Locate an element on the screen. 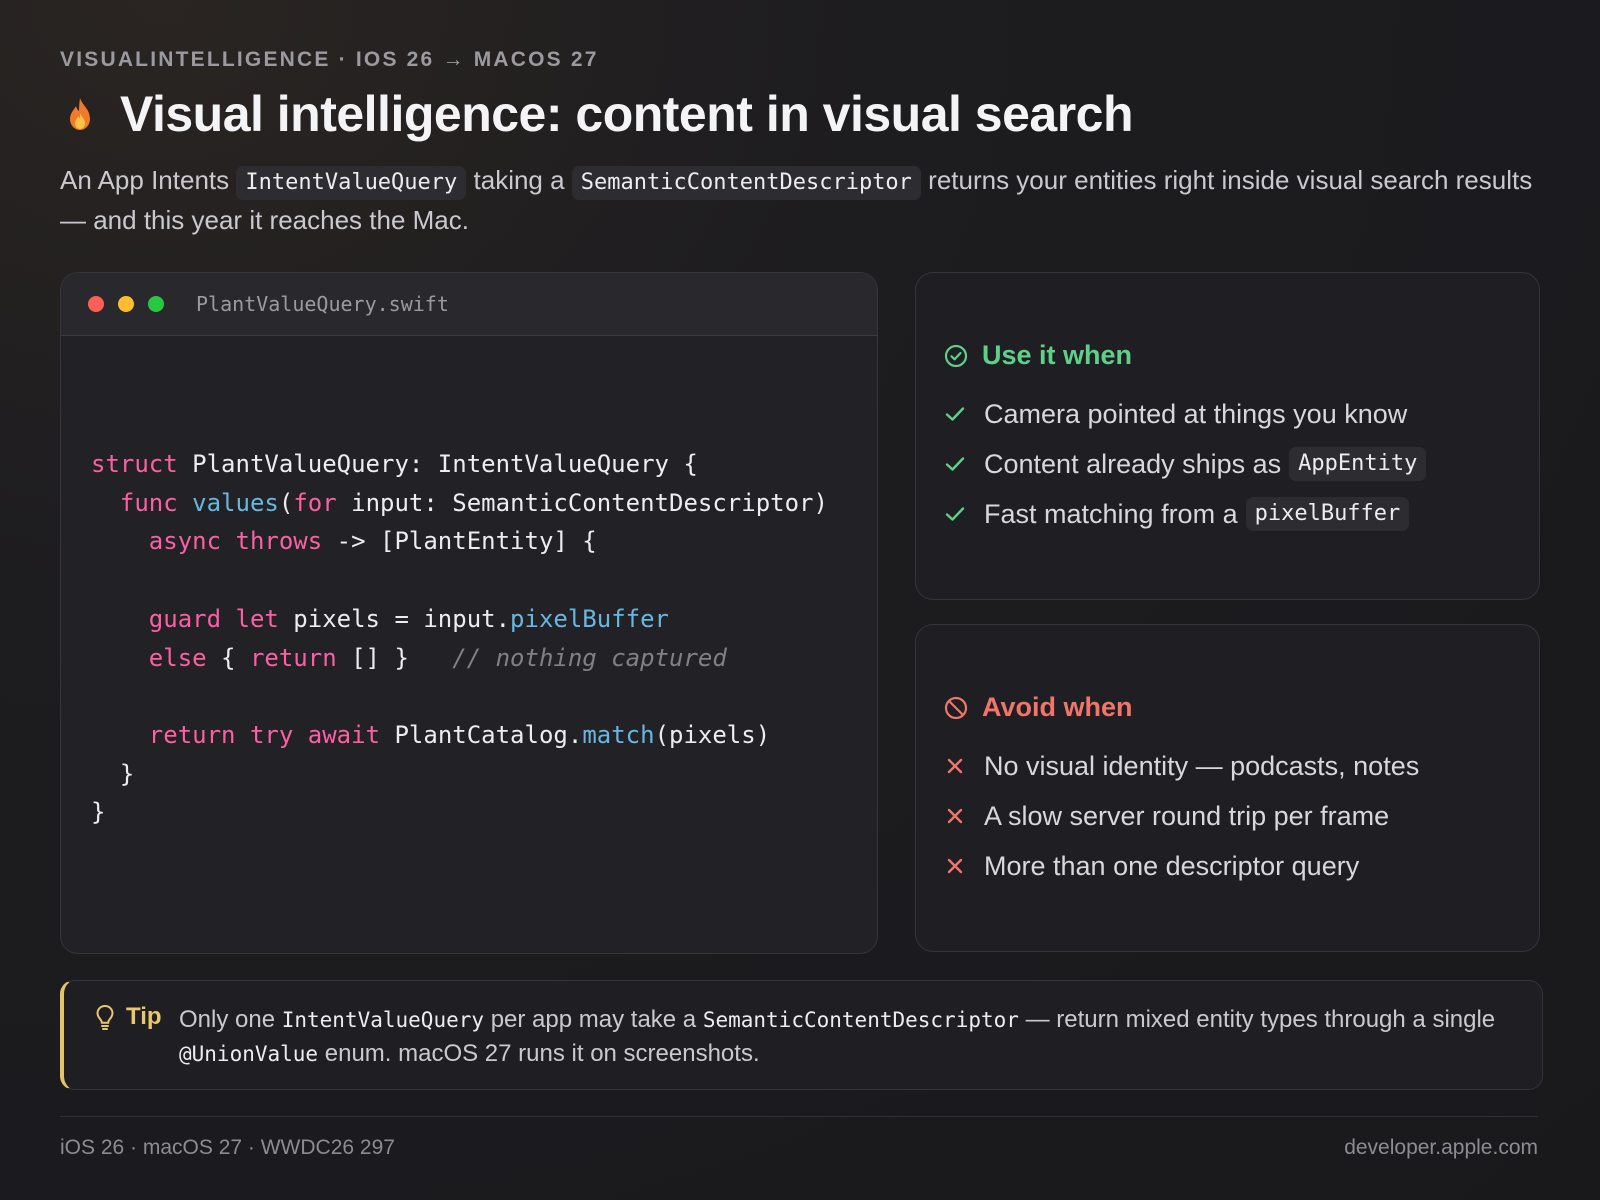  use-card-heading: Use it when is located at coordinates (1038, 355).